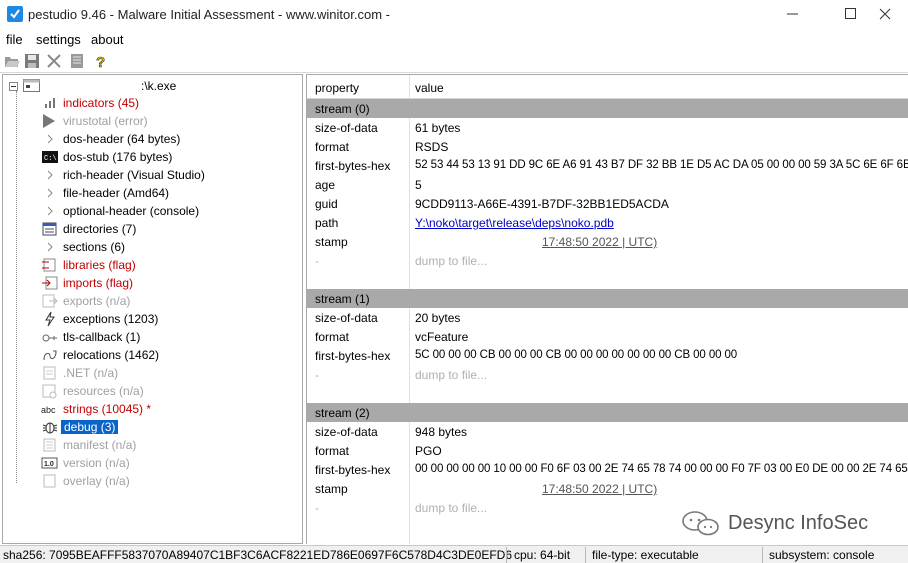 The height and width of the screenshot is (563, 908). What do you see at coordinates (58, 39) in the screenshot?
I see `menu-settings: settings` at bounding box center [58, 39].